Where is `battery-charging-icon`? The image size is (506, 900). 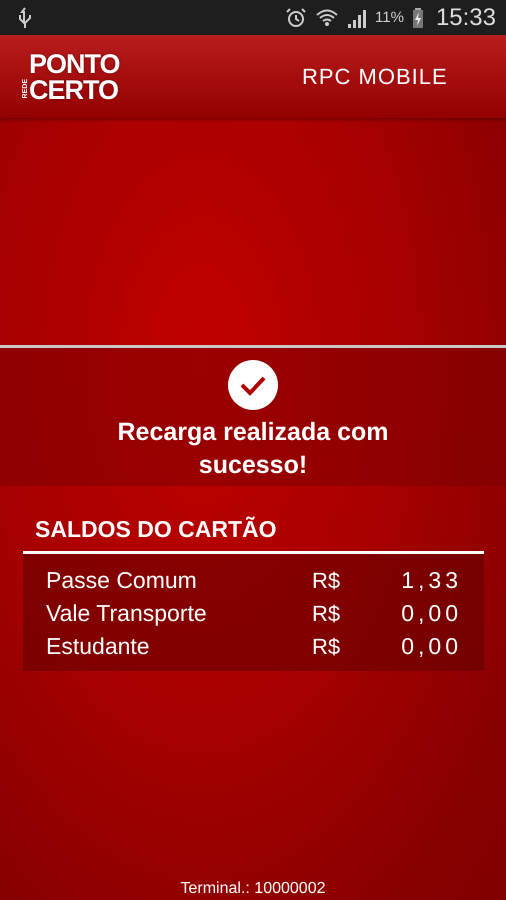 battery-charging-icon is located at coordinates (418, 17).